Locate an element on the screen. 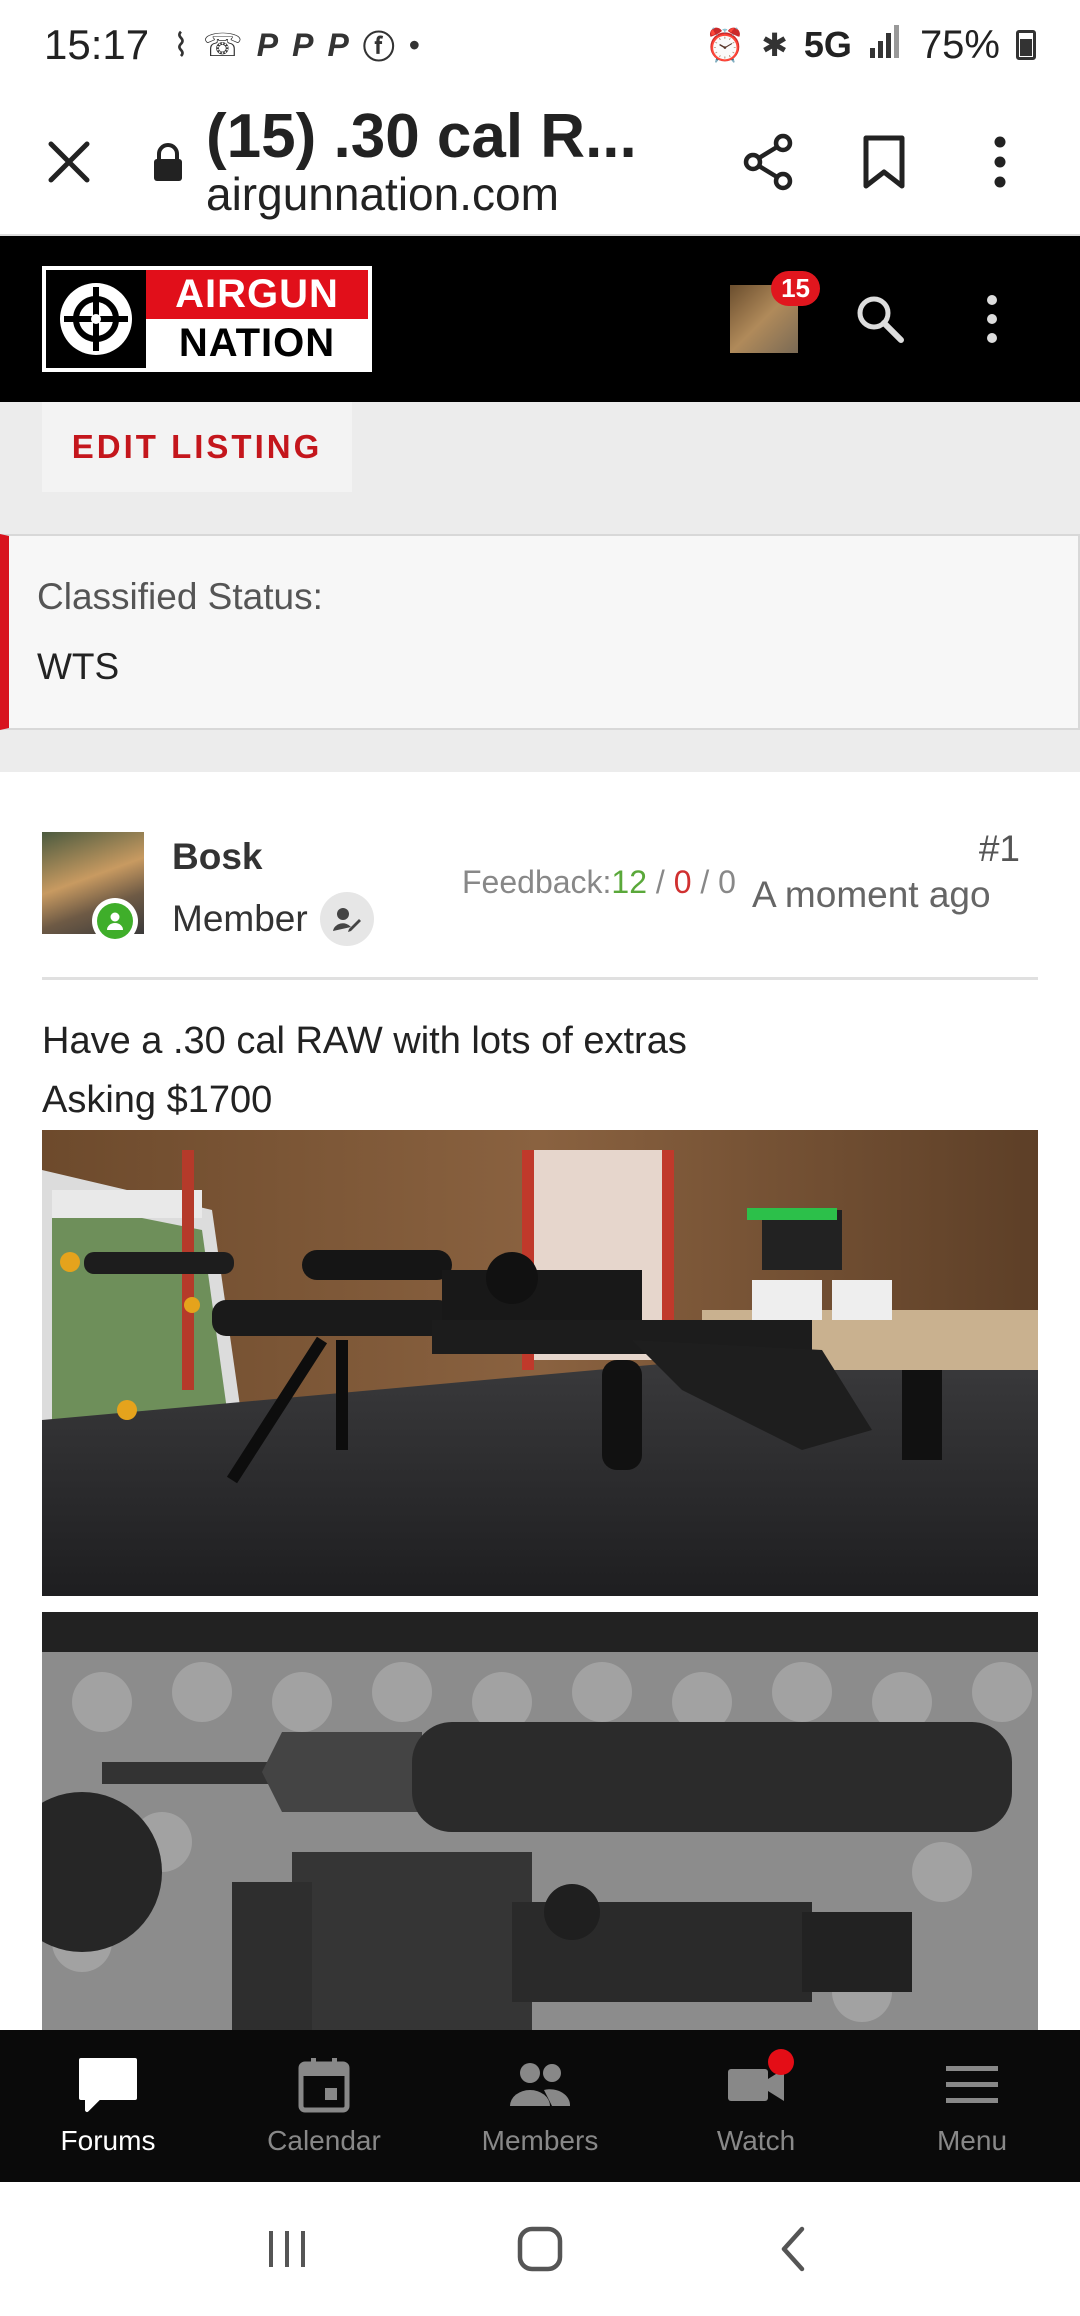 Image resolution: width=1080 pixels, height=2316 pixels. lock-icon is located at coordinates (168, 162).